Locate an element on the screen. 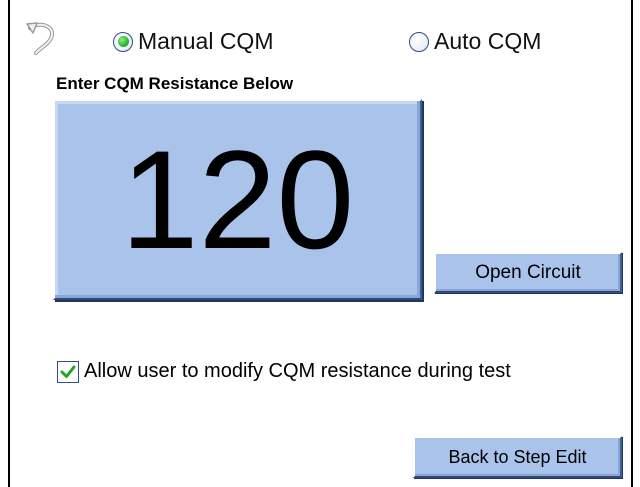 The height and width of the screenshot is (487, 640). auto-cqm-radio: Auto CQM is located at coordinates (475, 41).